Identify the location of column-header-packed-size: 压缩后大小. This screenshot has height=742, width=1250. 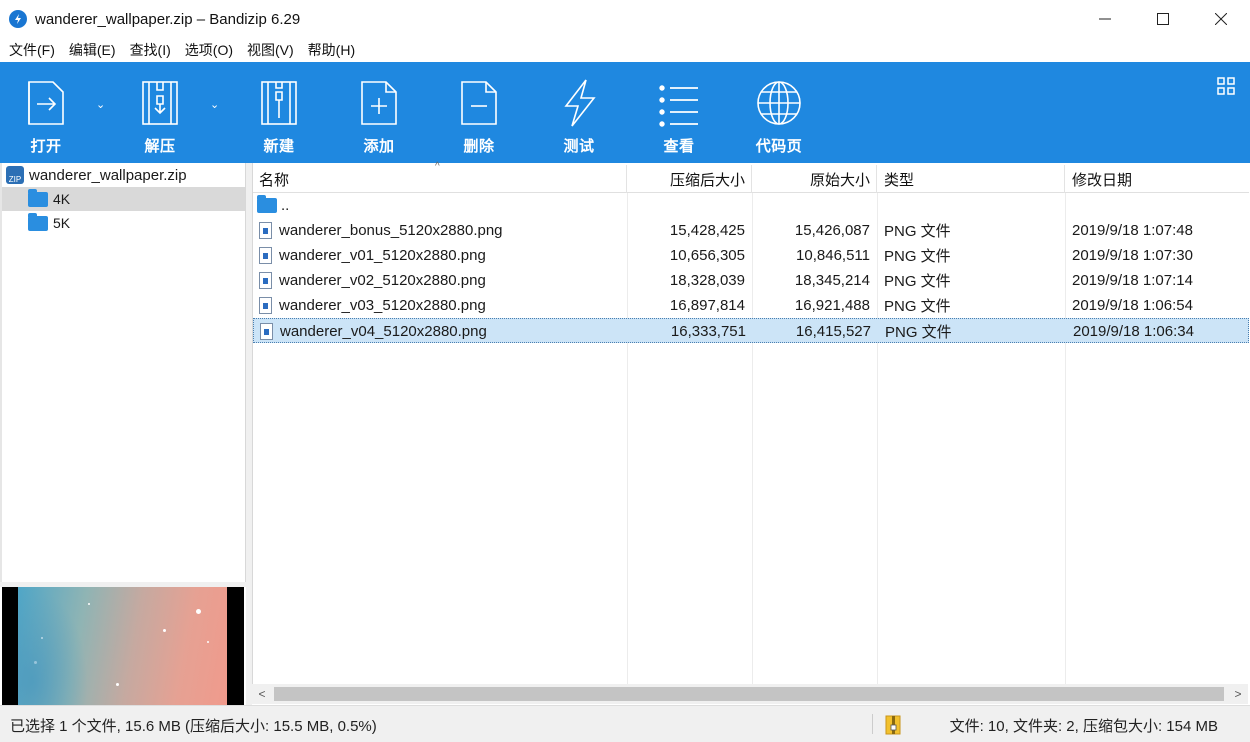
(689, 179).